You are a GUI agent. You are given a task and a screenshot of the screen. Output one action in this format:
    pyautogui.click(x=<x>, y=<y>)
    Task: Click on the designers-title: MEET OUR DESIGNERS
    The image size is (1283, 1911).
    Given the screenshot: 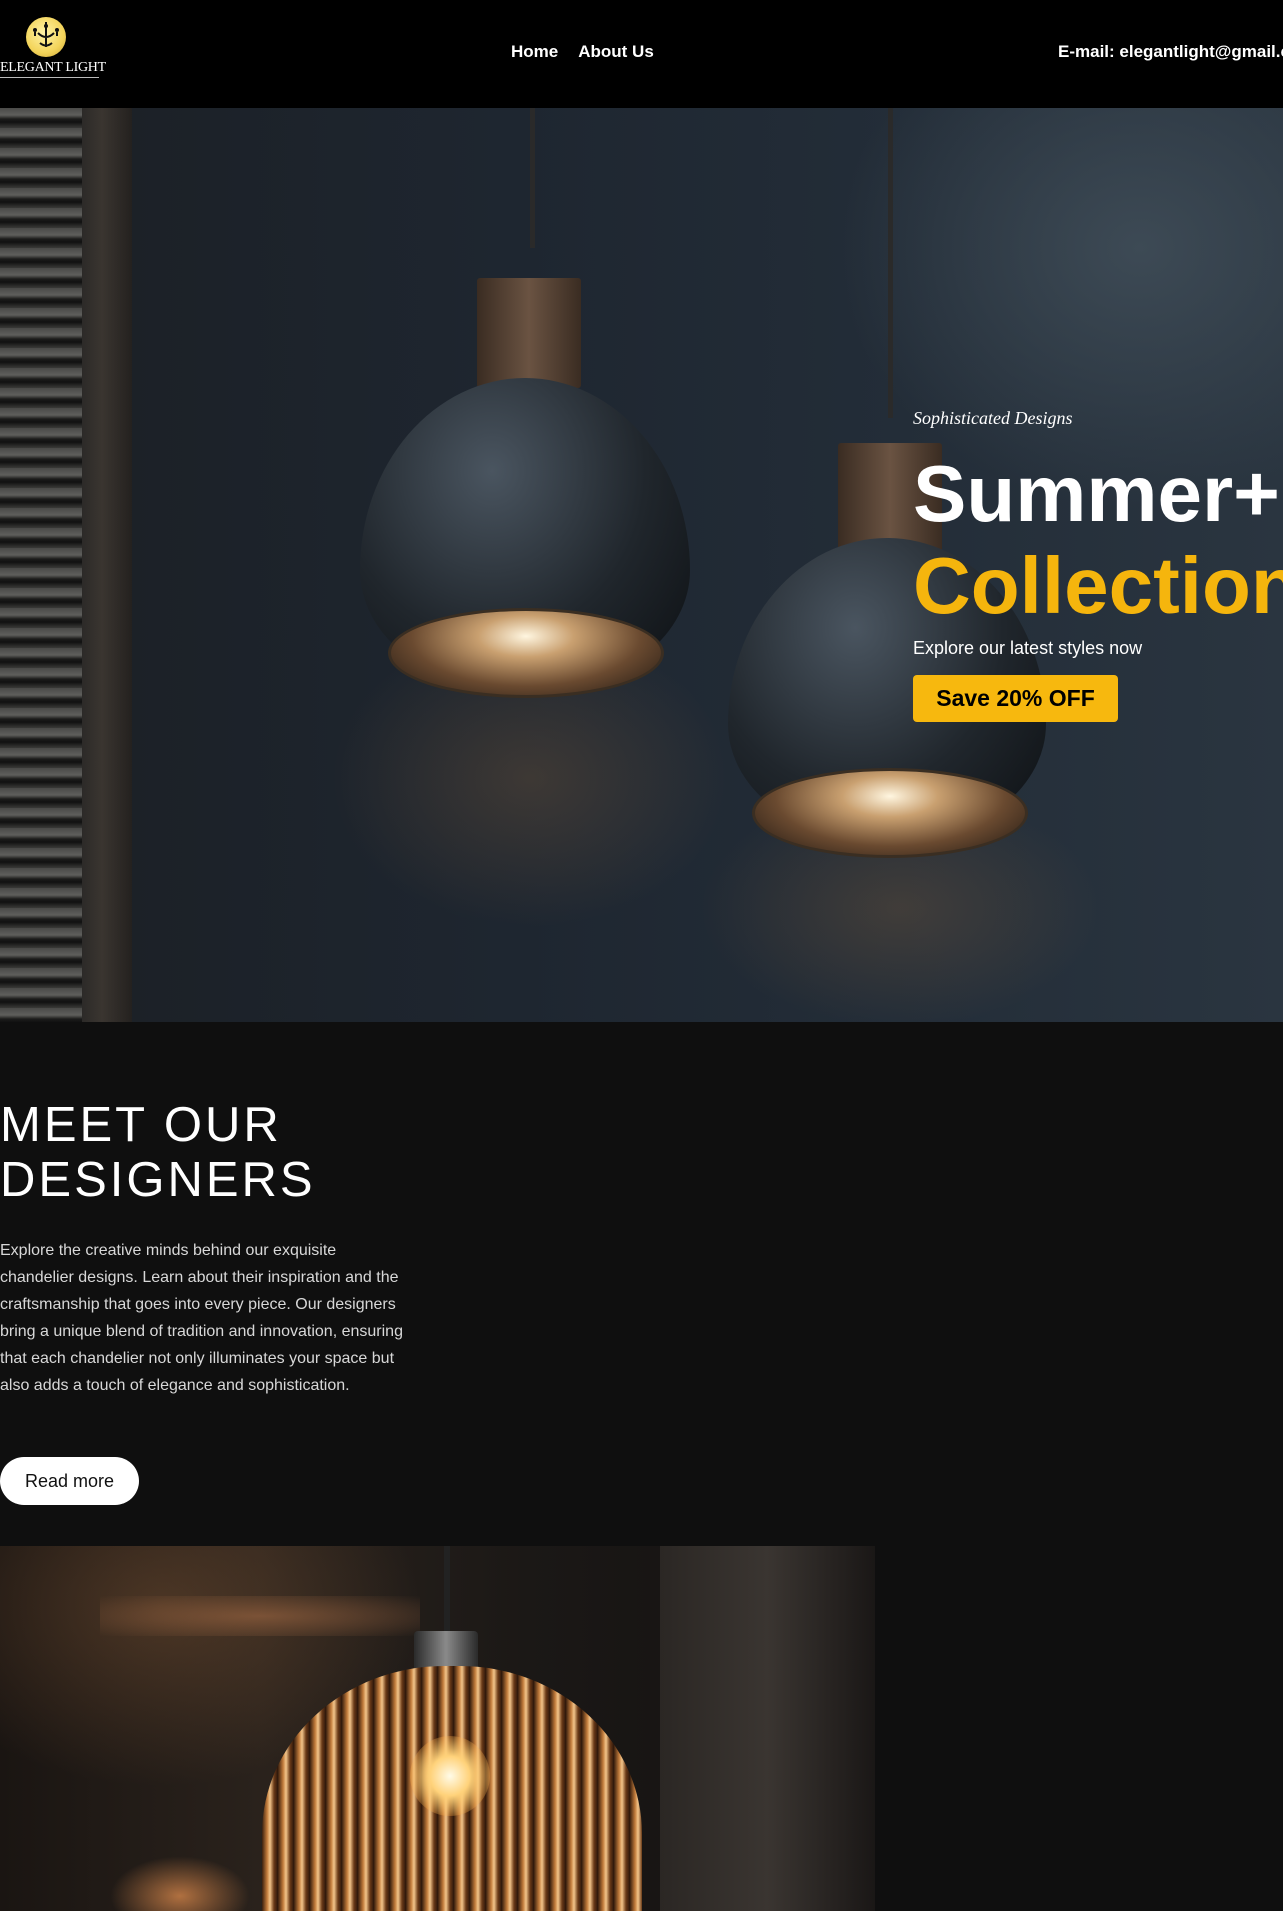 What is the action you would take?
    pyautogui.click(x=158, y=1153)
    